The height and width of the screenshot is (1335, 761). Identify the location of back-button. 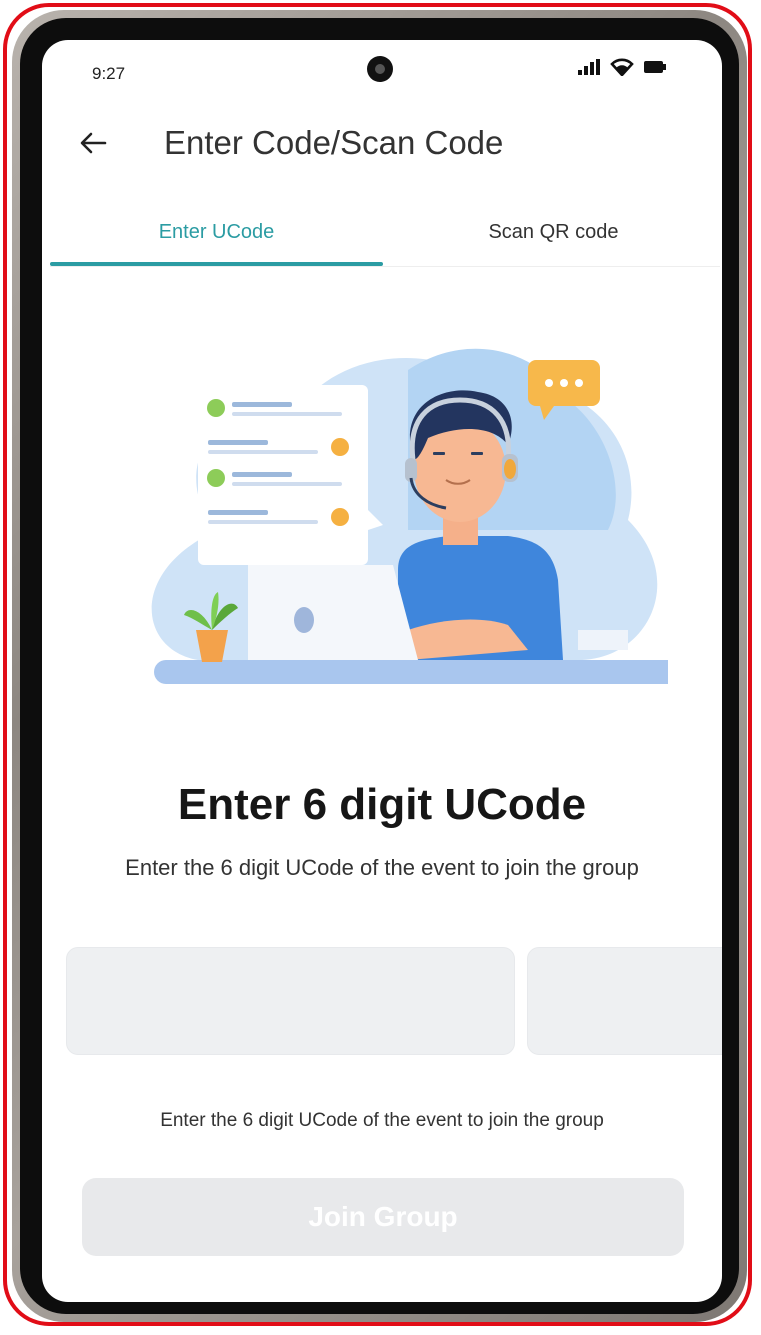
(93, 143).